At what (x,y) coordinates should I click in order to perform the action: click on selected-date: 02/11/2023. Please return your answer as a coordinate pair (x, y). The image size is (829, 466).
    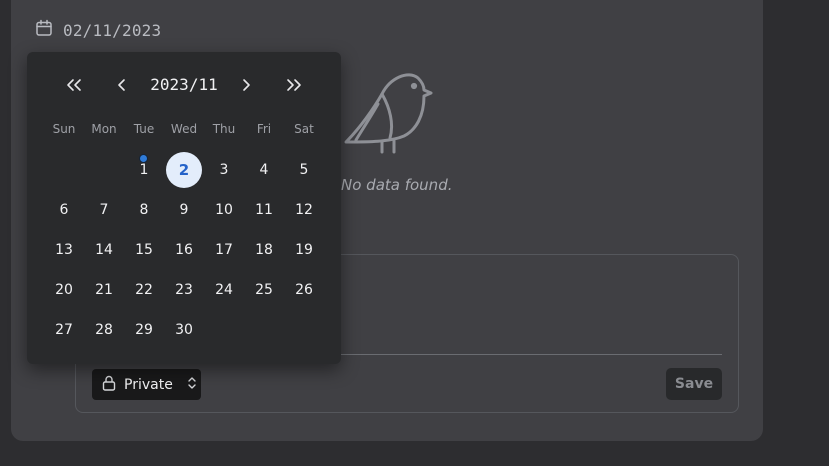
    Looking at the image, I should click on (112, 30).